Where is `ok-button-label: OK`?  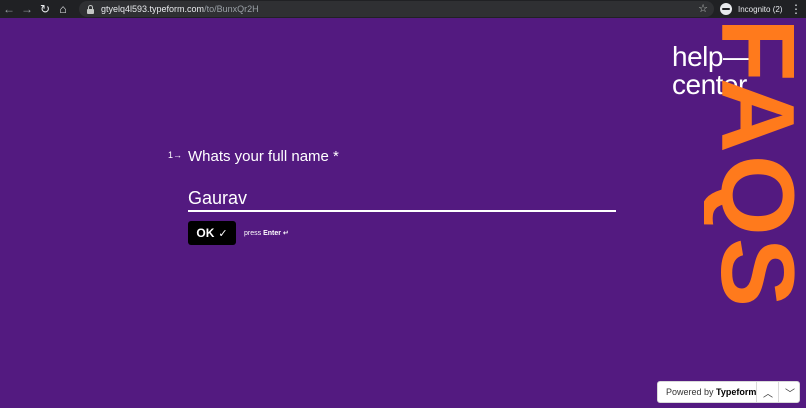 ok-button-label: OK is located at coordinates (205, 233).